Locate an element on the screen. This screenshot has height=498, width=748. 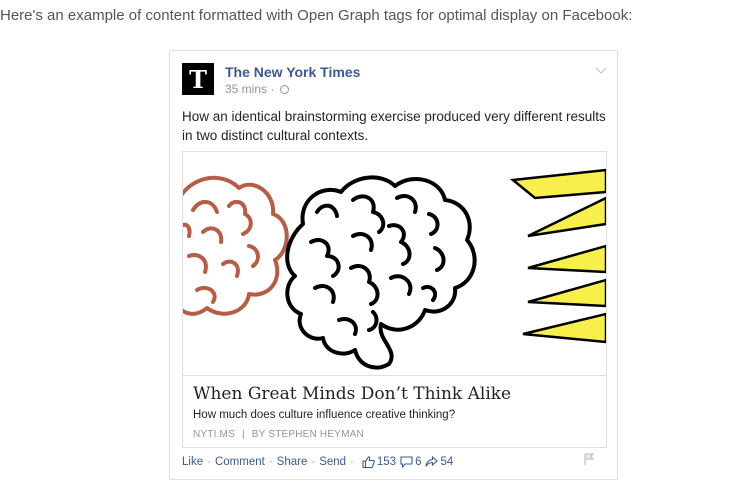
link-domain: NYTI.MS is located at coordinates (214, 434).